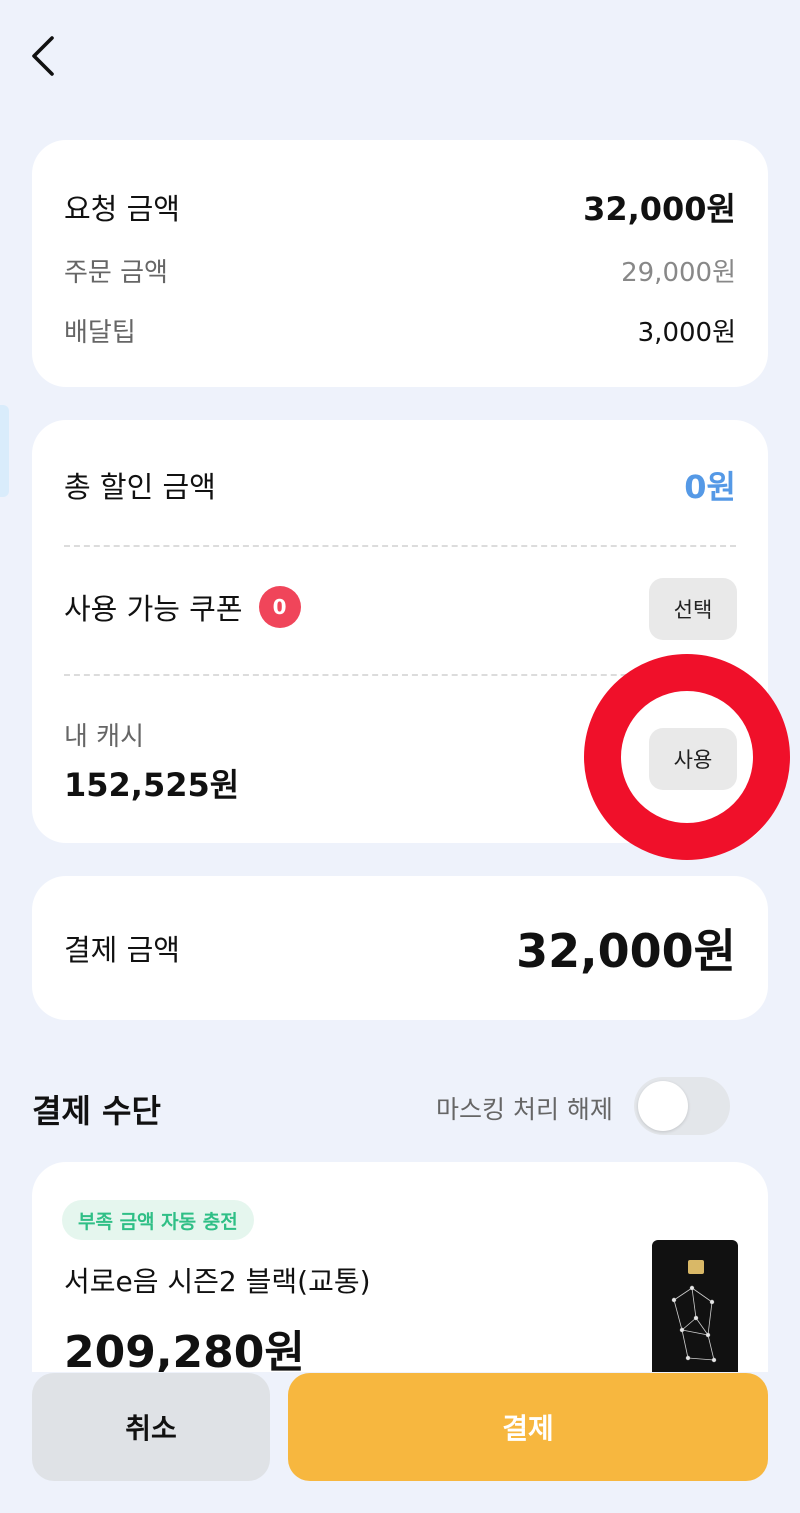 This screenshot has height=1513, width=800. I want to click on coupon-label-group: 사용 가능 쿠폰 0, so click(182, 607).